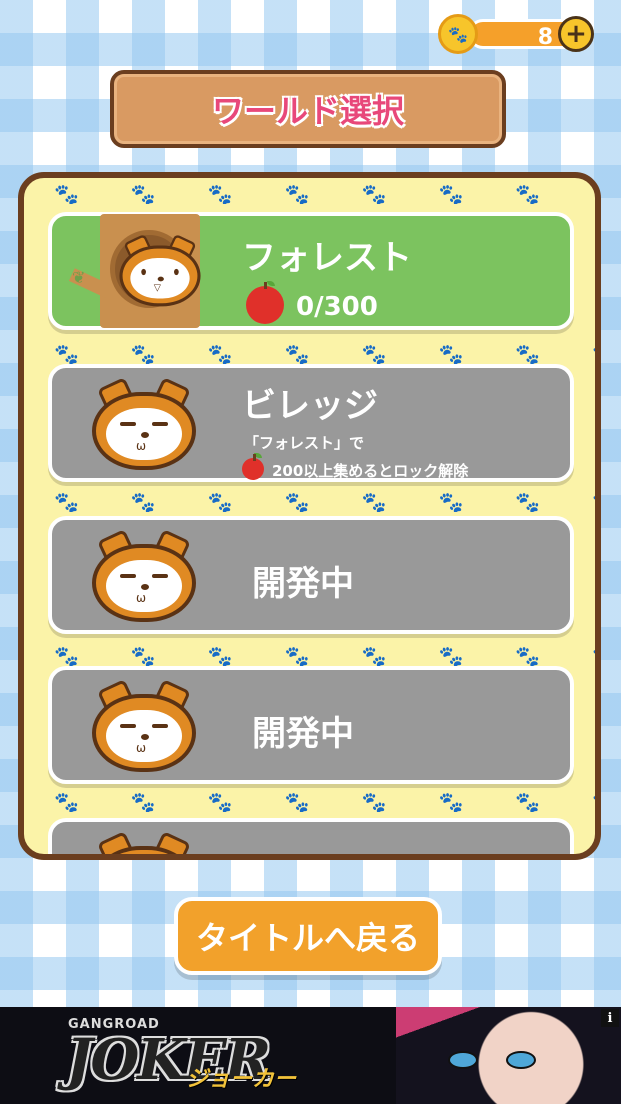  I want to click on world-card-village: ω ビレッジ 「フォレスト」で 200以上集めるとロック解除, so click(311, 423).